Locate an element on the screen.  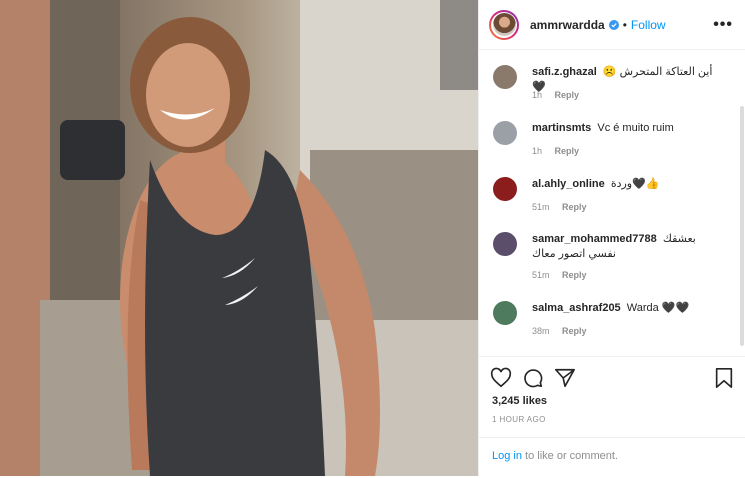
bookmark-icon is located at coordinates (724, 378).